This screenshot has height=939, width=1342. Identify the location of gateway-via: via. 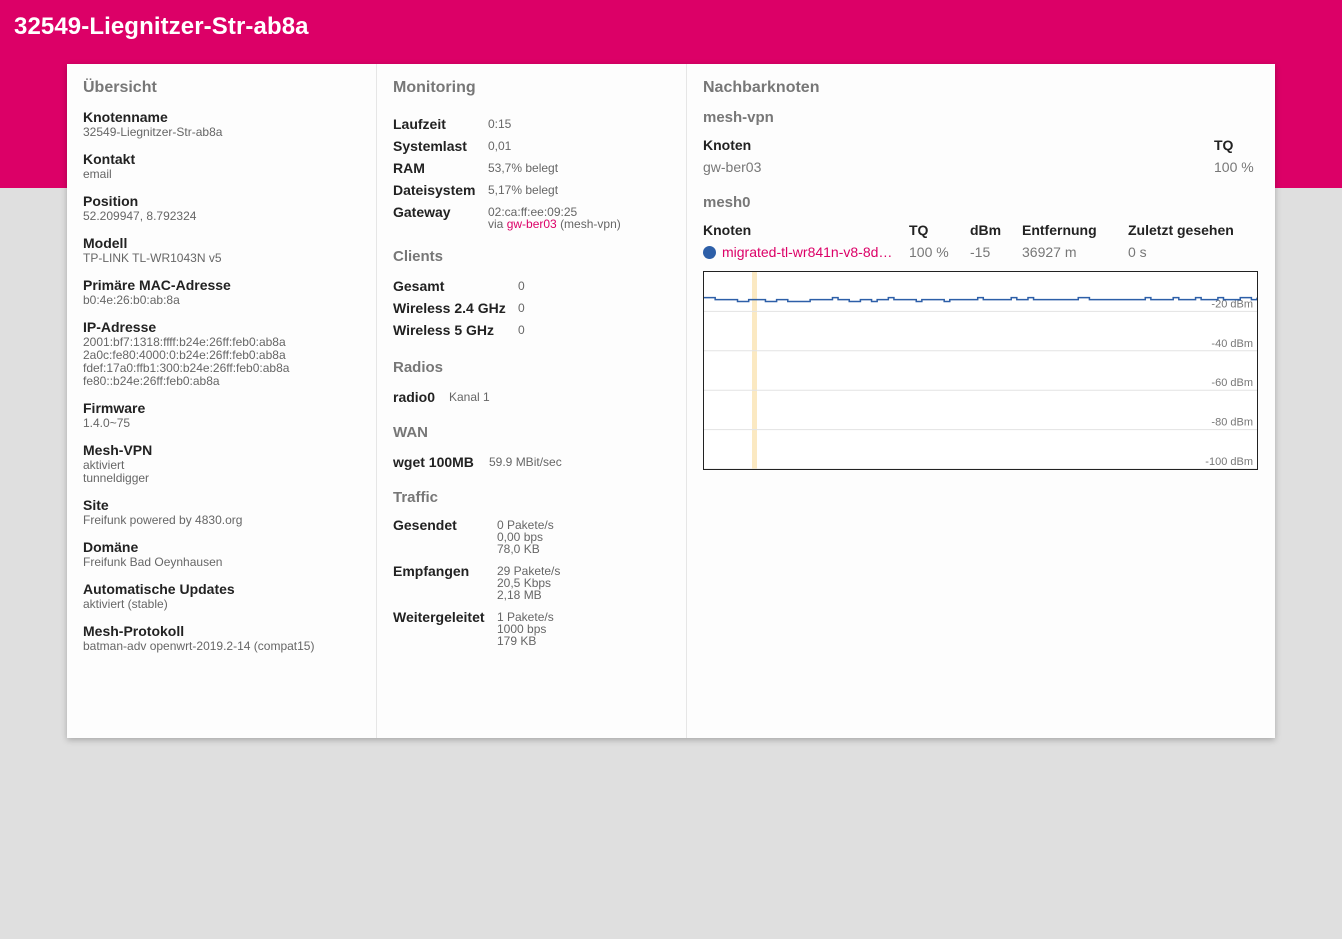
(496, 224).